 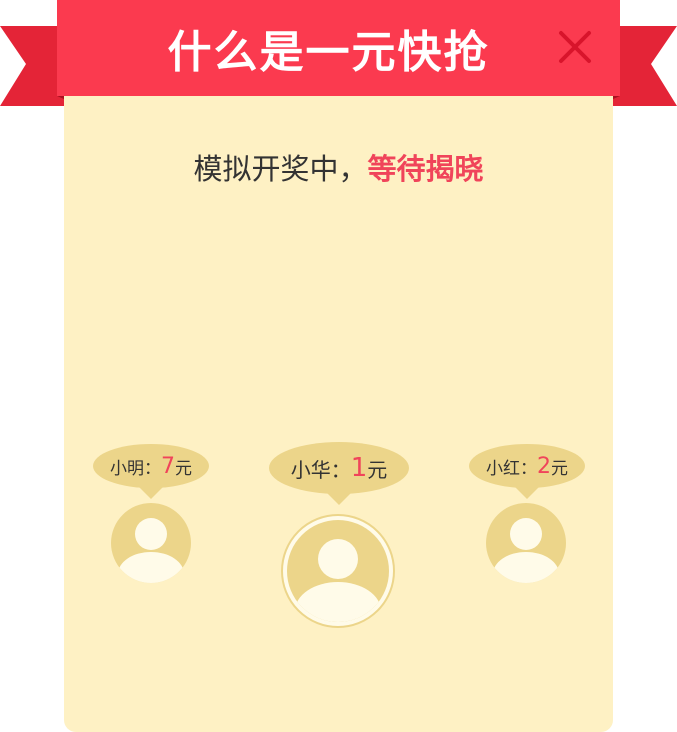 I want to click on player-xiaohong: 小红： 2 元, so click(x=527, y=471).